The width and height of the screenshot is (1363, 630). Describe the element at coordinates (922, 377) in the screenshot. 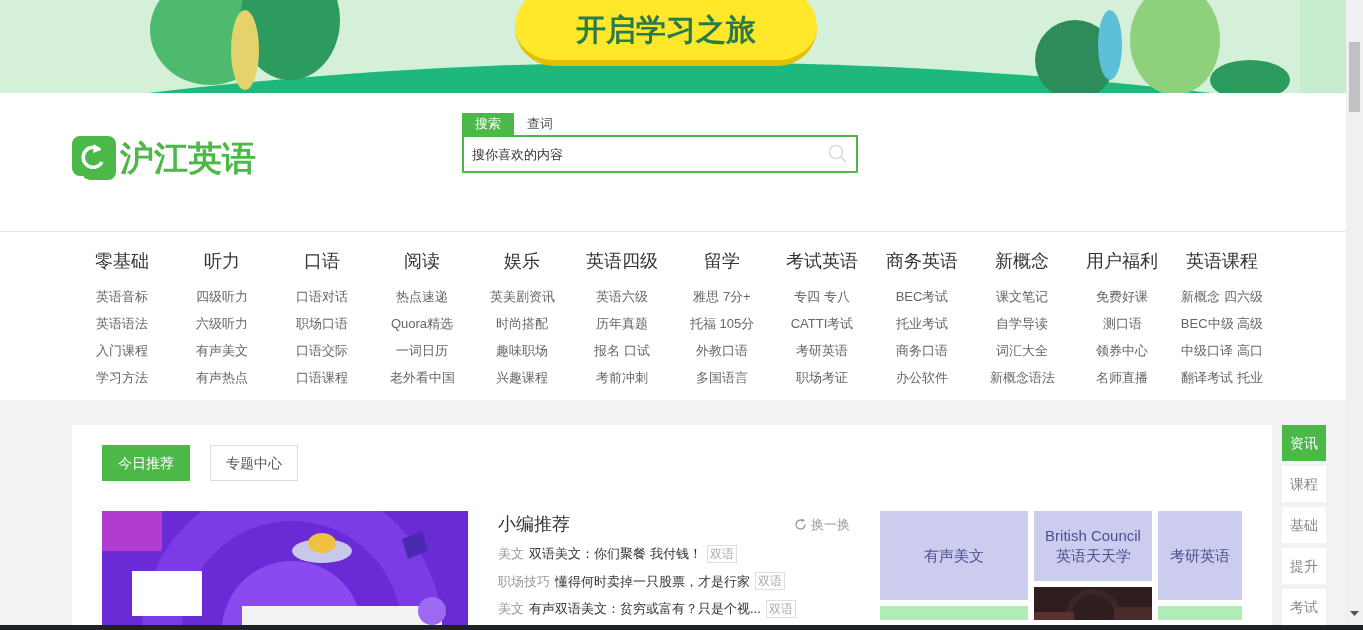

I see `nav-link: 办公软件` at that location.